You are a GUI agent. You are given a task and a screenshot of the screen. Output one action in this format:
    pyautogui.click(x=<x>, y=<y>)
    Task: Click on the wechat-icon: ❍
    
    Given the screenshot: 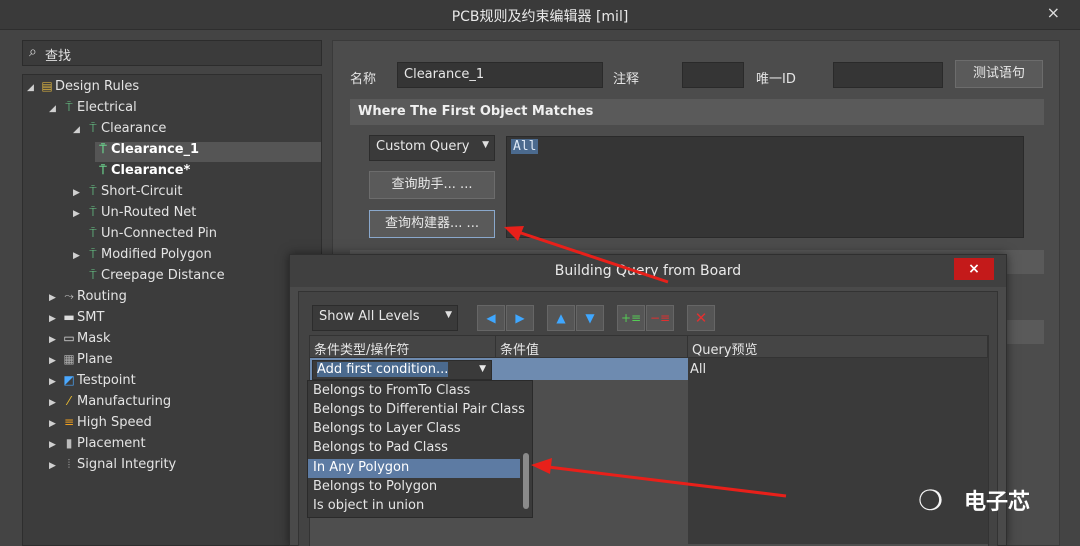 What is the action you would take?
    pyautogui.click(x=931, y=500)
    